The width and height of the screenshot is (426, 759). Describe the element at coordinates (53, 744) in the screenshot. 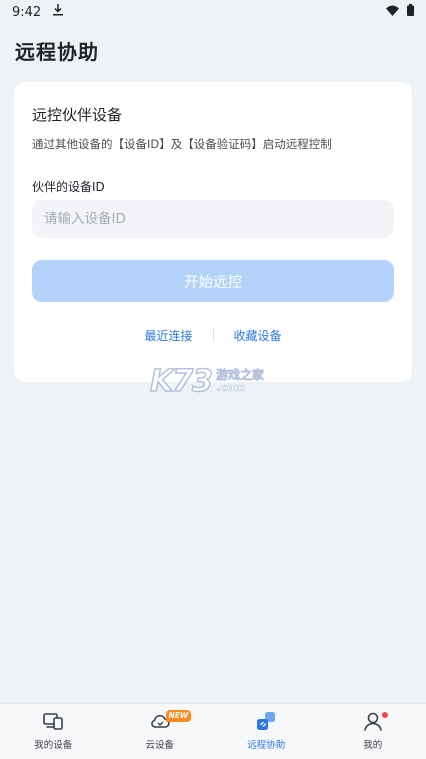

I see `nav-label-my-devices: 我的设备` at that location.